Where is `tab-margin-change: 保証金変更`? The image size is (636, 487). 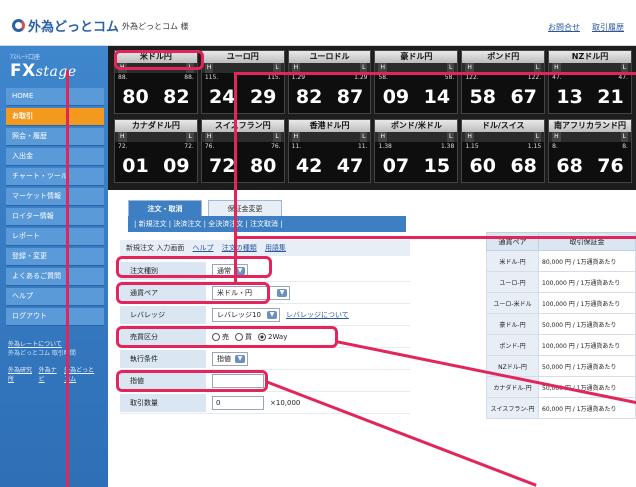 tab-margin-change: 保証金変更 is located at coordinates (245, 208).